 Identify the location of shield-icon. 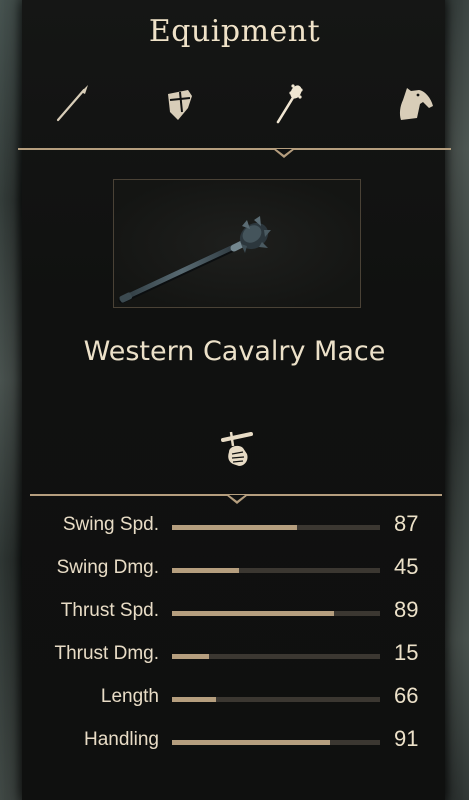
(180, 105).